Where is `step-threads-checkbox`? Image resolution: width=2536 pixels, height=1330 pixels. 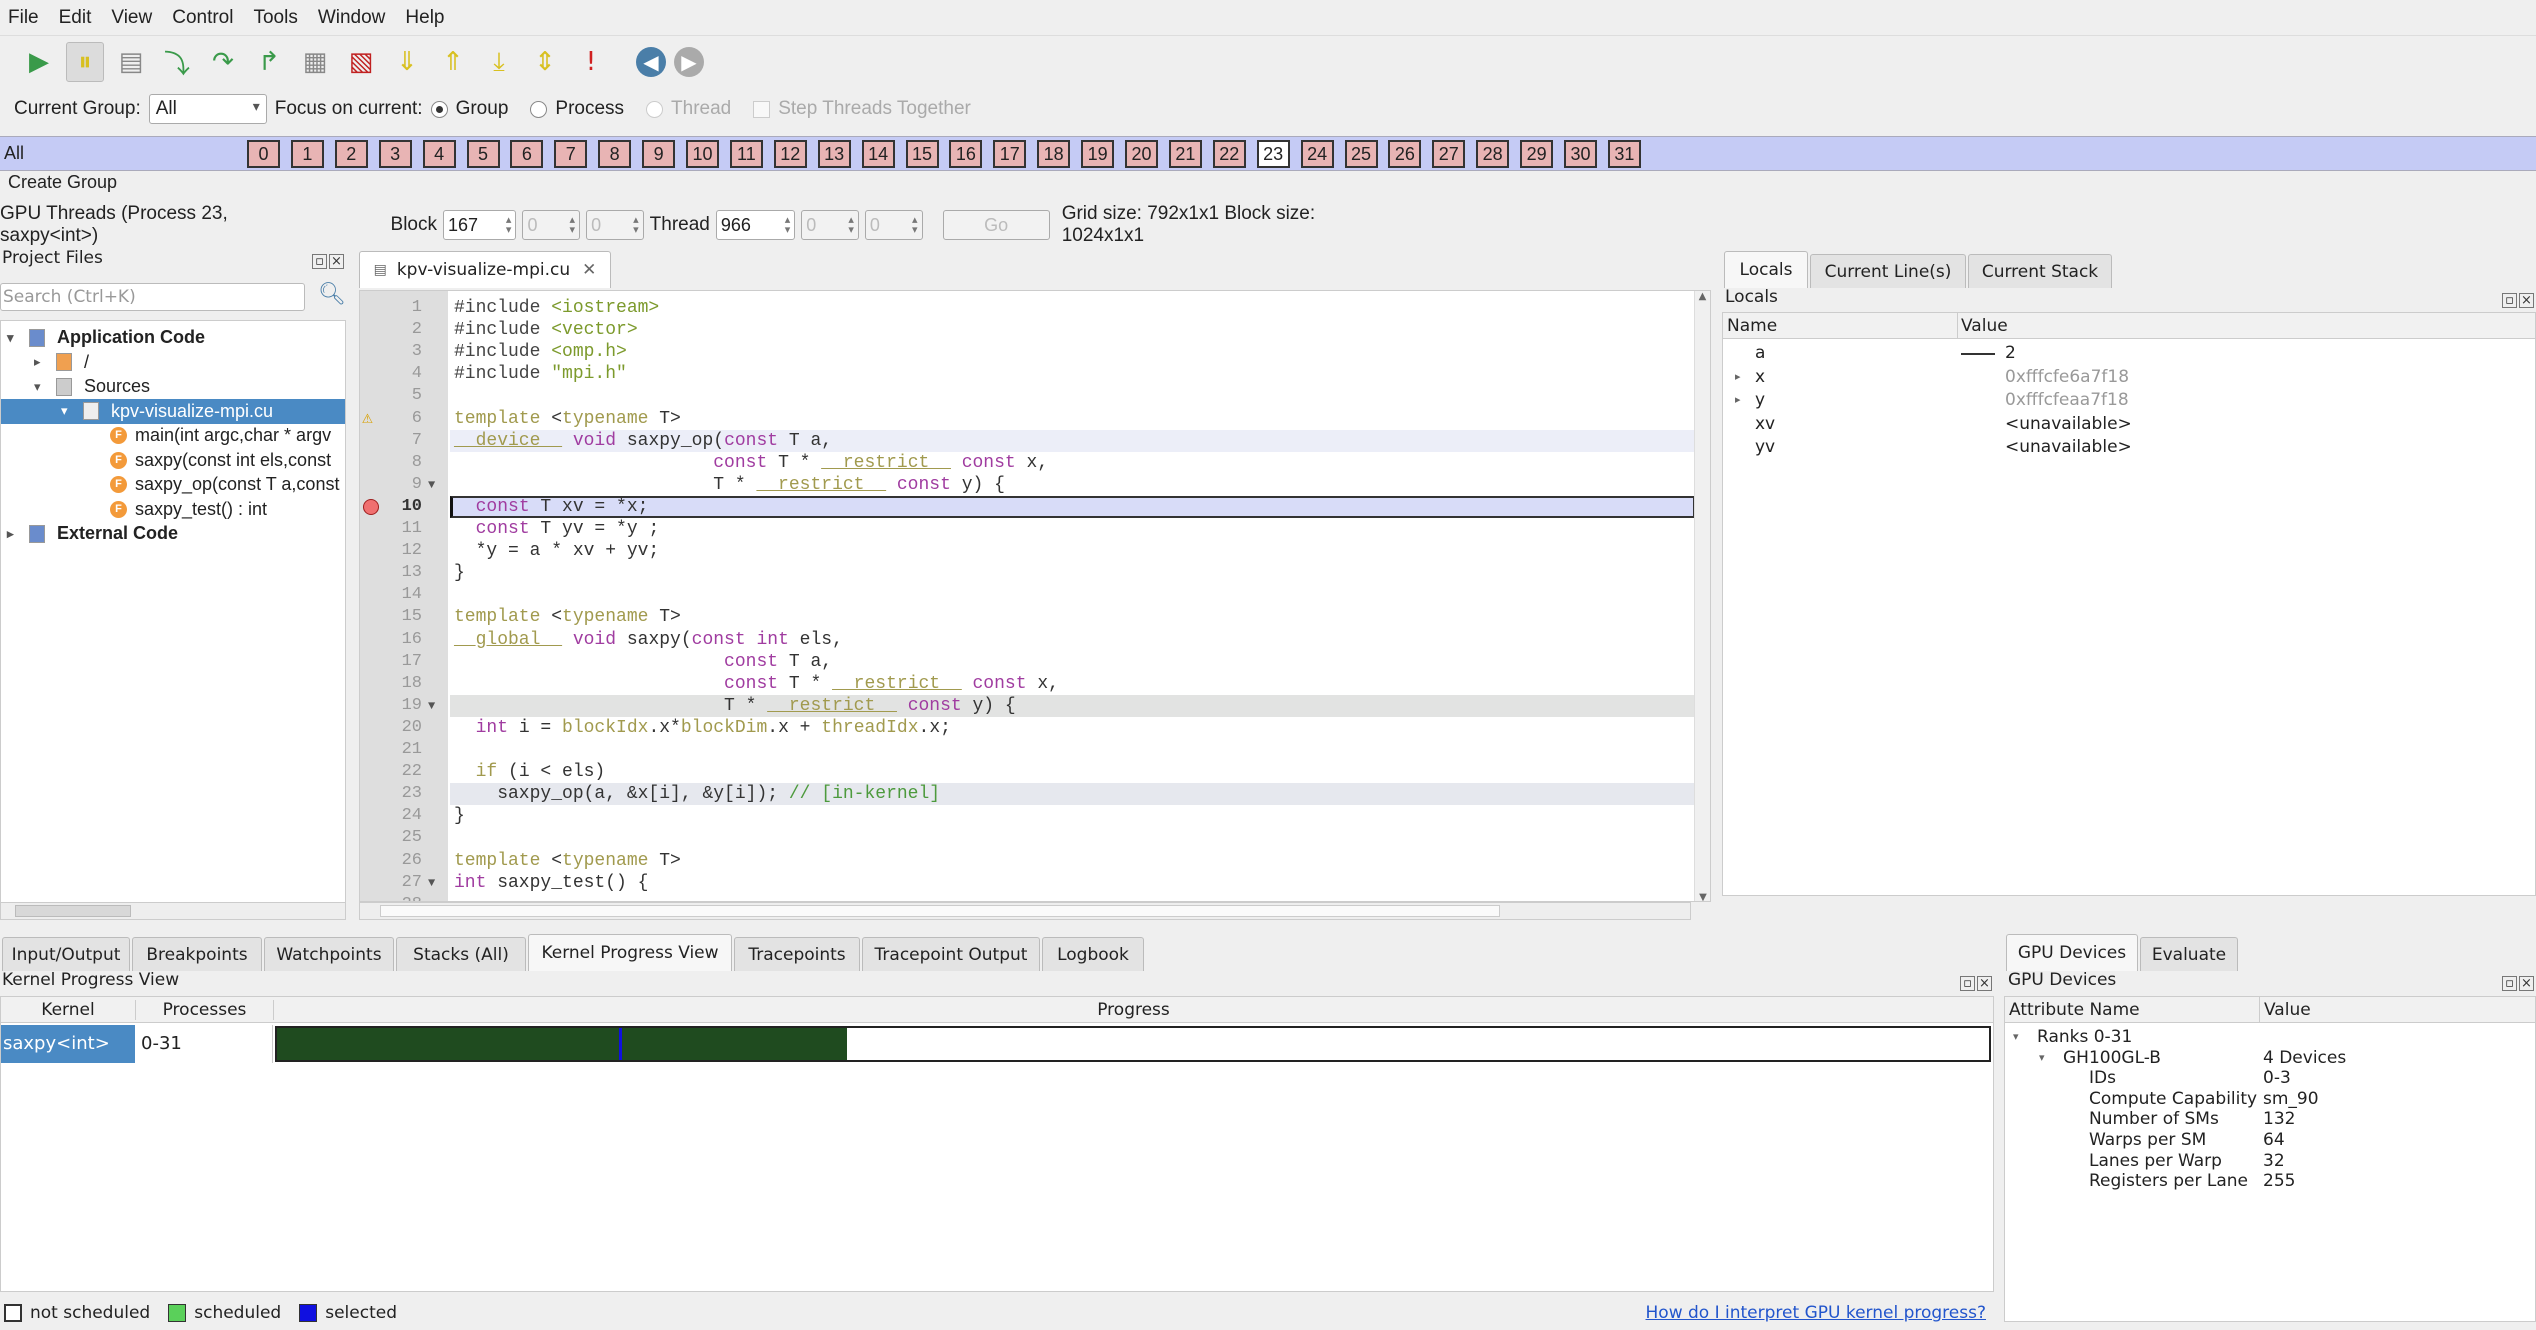
step-threads-checkbox is located at coordinates (762, 109).